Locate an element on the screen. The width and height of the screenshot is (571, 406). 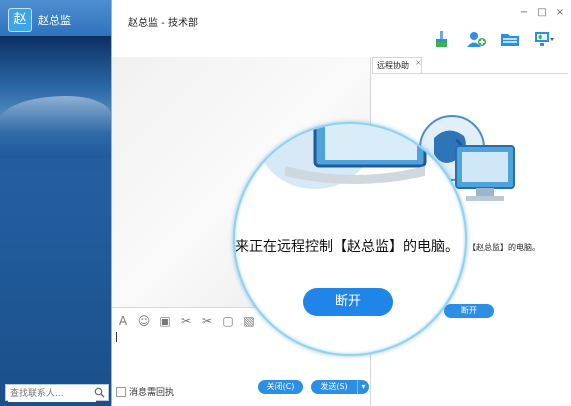
tab-underline is located at coordinates (470, 73).